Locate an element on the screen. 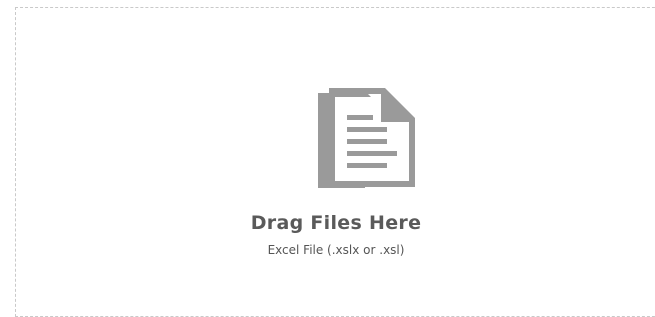 This screenshot has width=655, height=317. documents-icon is located at coordinates (366, 138).